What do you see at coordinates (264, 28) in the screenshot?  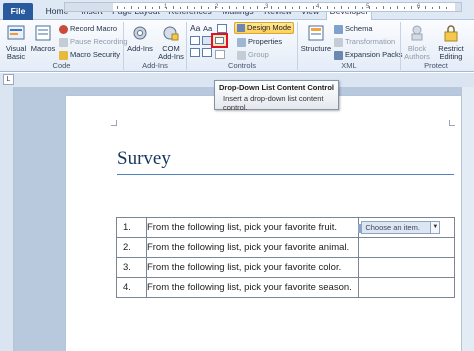 I see `design-mode-button: Design Mode` at bounding box center [264, 28].